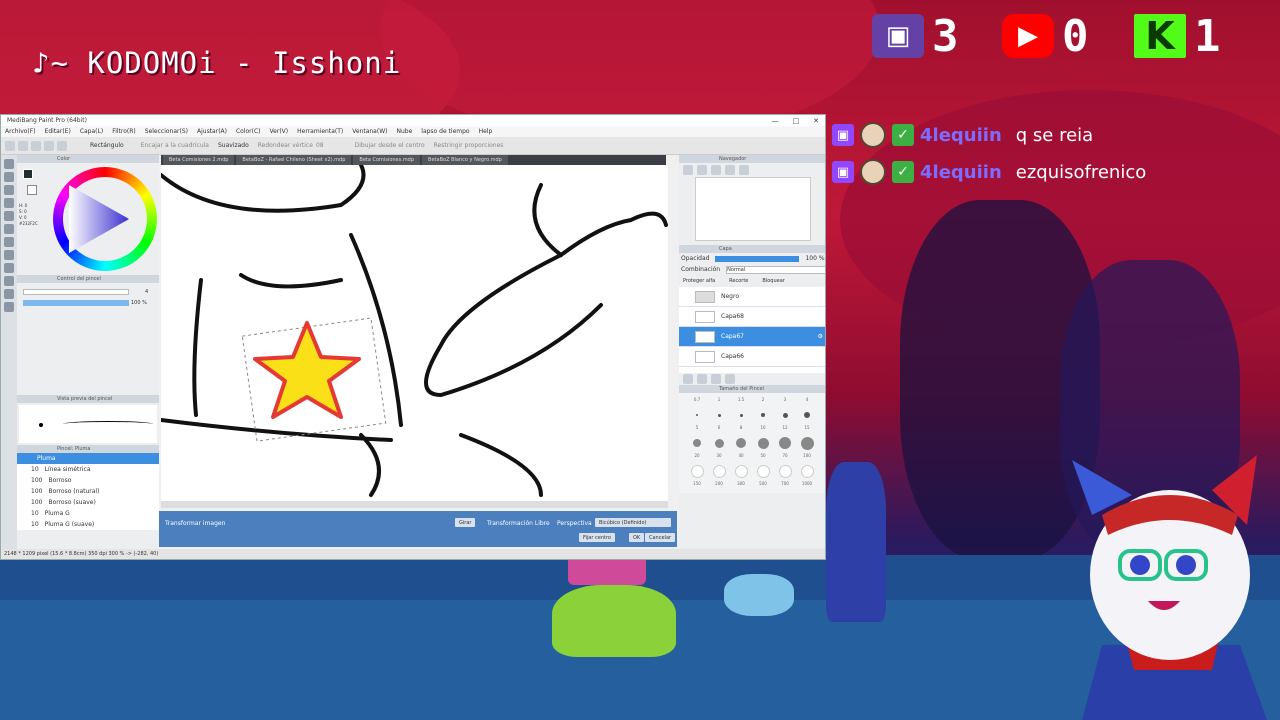 The height and width of the screenshot is (720, 1280). I want to click on menu-layer: Capa(L), so click(91, 131).